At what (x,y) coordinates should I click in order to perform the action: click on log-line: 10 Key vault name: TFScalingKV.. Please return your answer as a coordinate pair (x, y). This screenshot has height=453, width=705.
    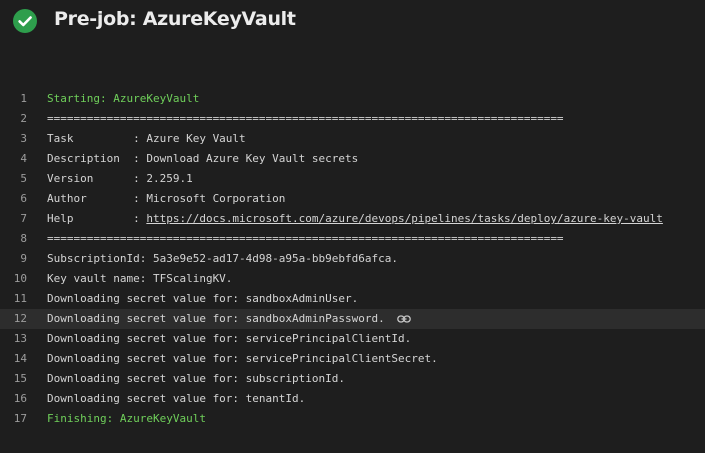
    Looking at the image, I should click on (352, 279).